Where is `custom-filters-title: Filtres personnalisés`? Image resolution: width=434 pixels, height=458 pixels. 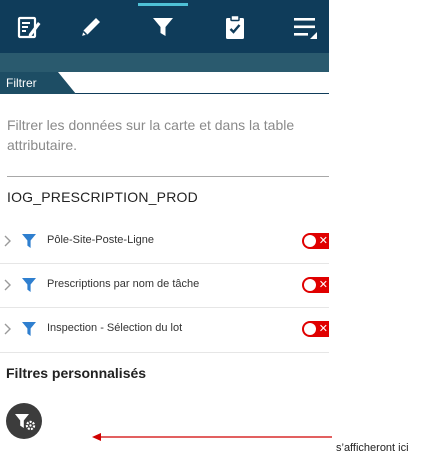 custom-filters-title: Filtres personnalisés is located at coordinates (76, 373).